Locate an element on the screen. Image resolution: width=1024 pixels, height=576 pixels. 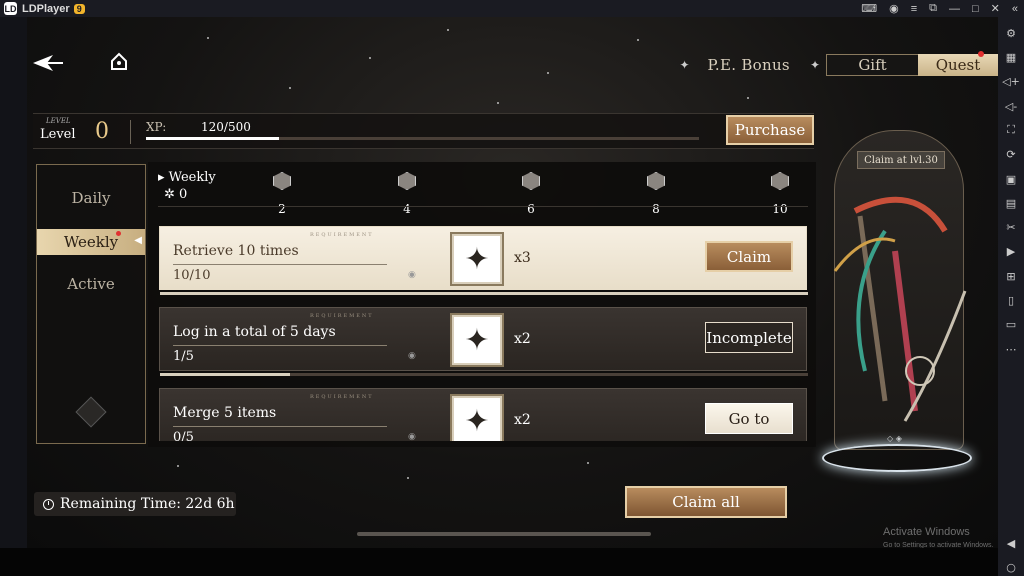
circle-home-icon: ○ is located at coordinates (1011, 568).